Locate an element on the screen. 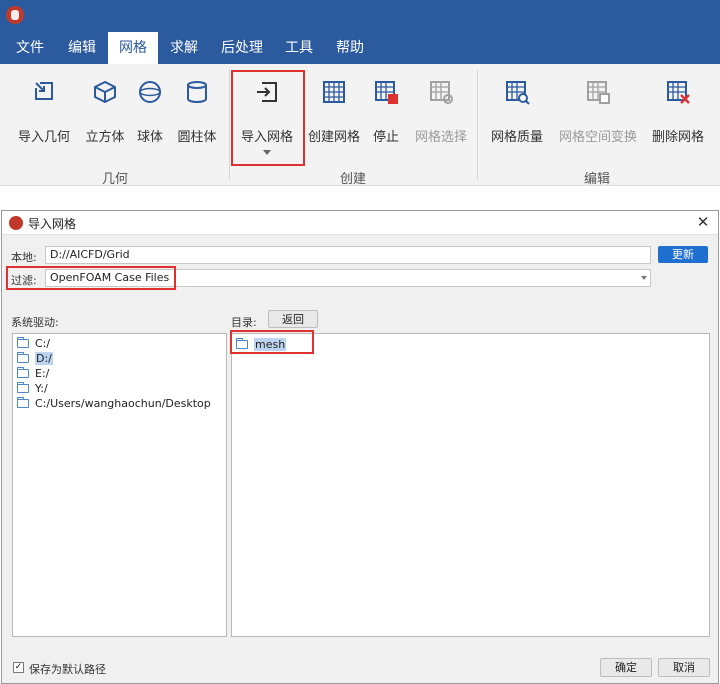 This screenshot has width=720, height=684. list-item: E:/ is located at coordinates (33, 374).